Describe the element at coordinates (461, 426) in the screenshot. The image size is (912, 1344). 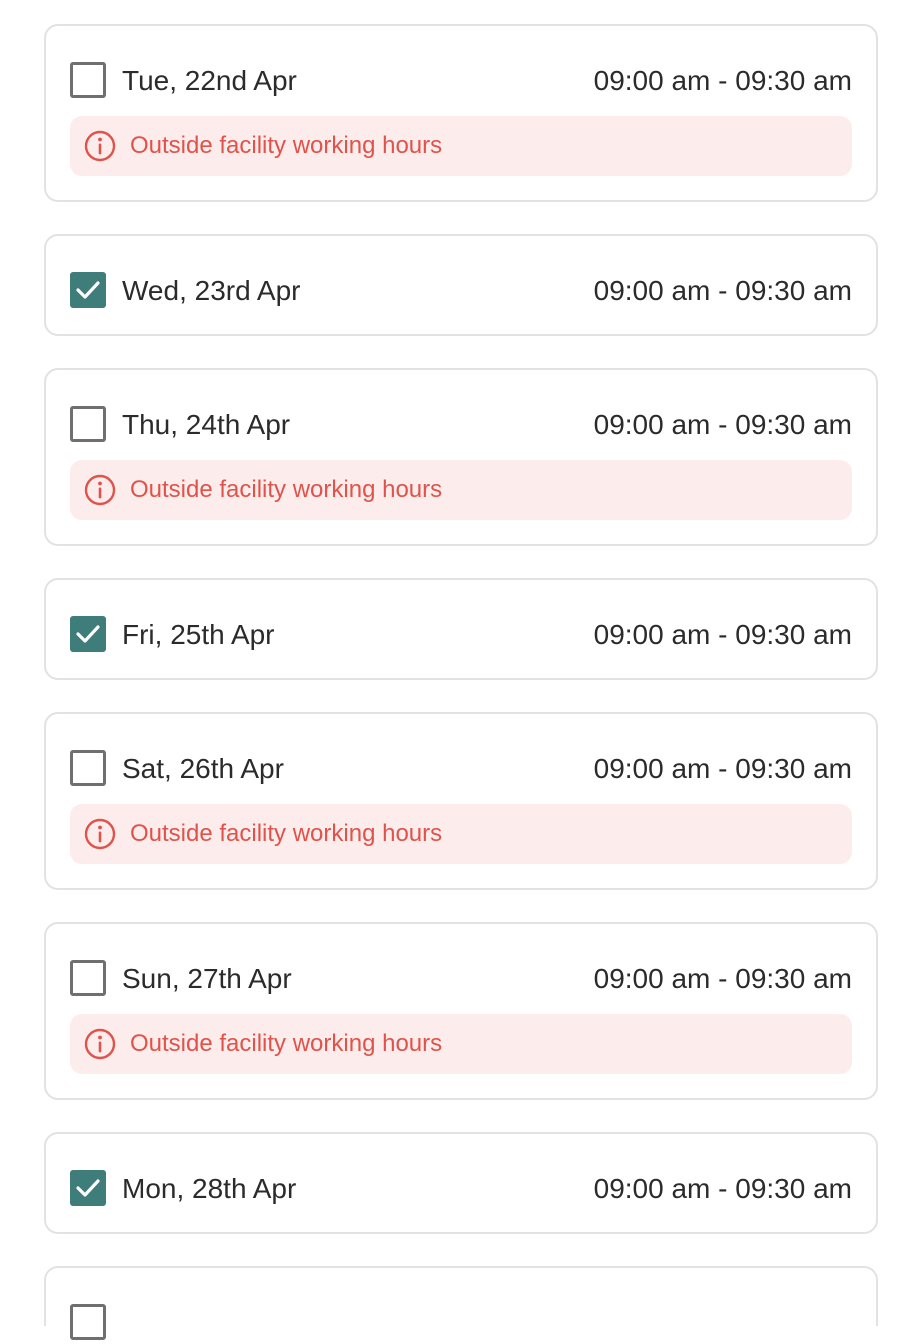
I see `time-slot-row: Thu, 24th Apr 09:00 am - 09:30 am` at that location.